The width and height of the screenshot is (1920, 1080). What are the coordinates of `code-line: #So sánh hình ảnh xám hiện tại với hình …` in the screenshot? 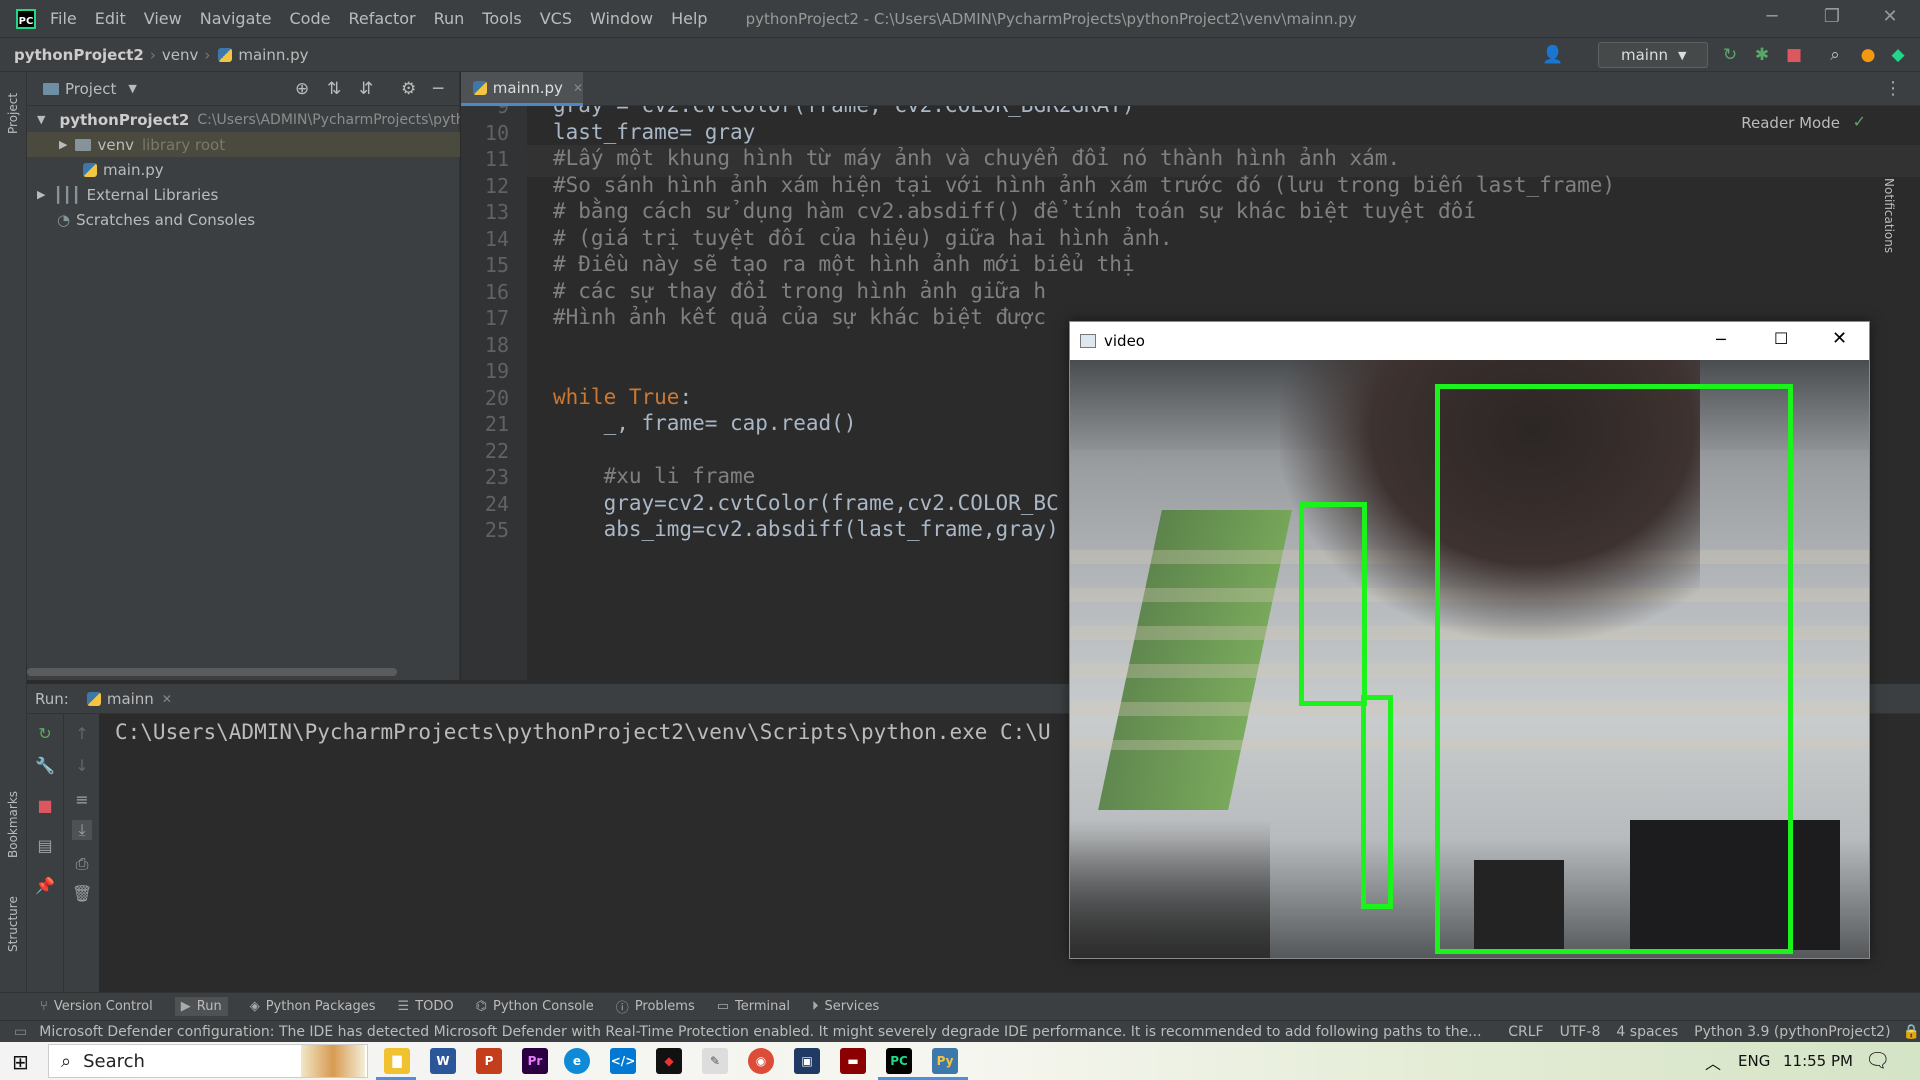 It's located at (1084, 185).